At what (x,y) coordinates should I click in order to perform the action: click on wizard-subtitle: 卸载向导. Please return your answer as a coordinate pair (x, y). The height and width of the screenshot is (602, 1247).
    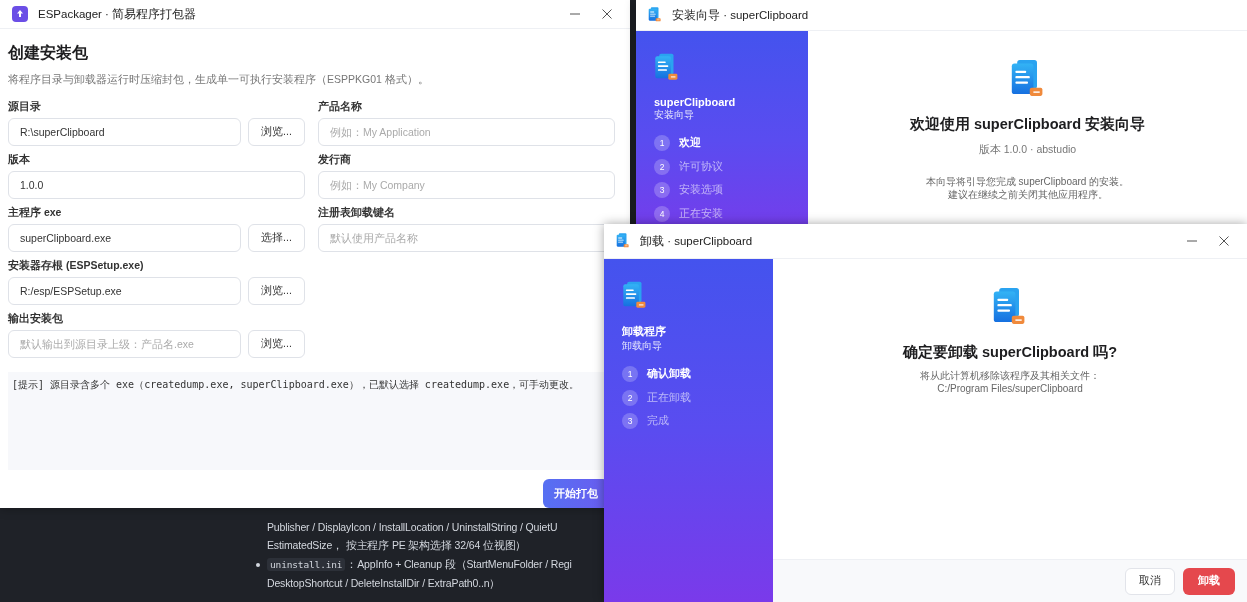
    Looking at the image, I should click on (642, 345).